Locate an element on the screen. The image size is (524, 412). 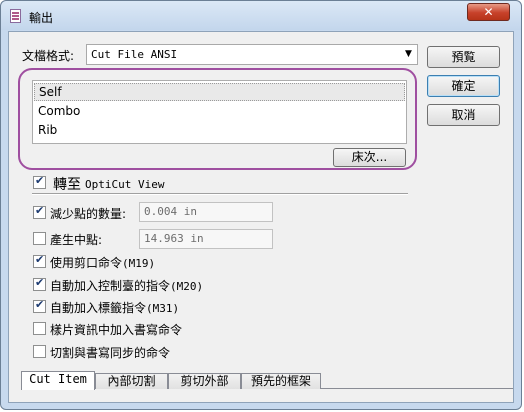
format-dropdown: Cut File ANSI ▼ is located at coordinates (252, 54).